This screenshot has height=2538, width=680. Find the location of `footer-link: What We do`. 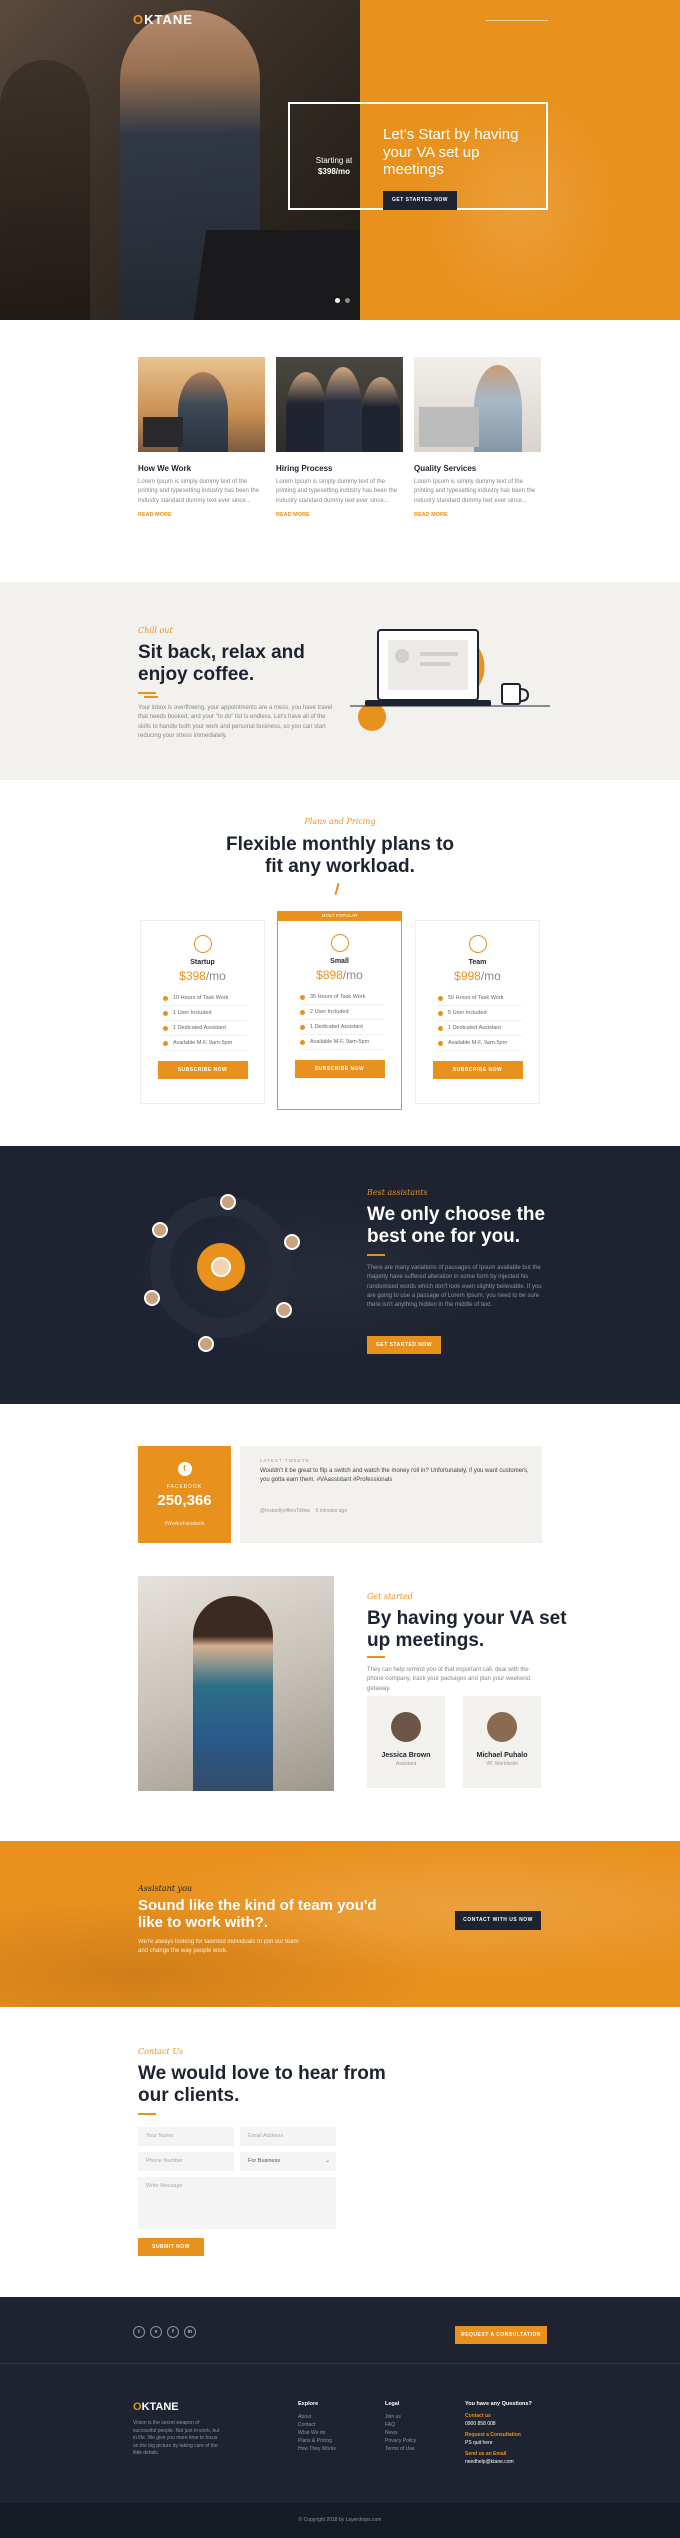

footer-link: What We do is located at coordinates (317, 2433).